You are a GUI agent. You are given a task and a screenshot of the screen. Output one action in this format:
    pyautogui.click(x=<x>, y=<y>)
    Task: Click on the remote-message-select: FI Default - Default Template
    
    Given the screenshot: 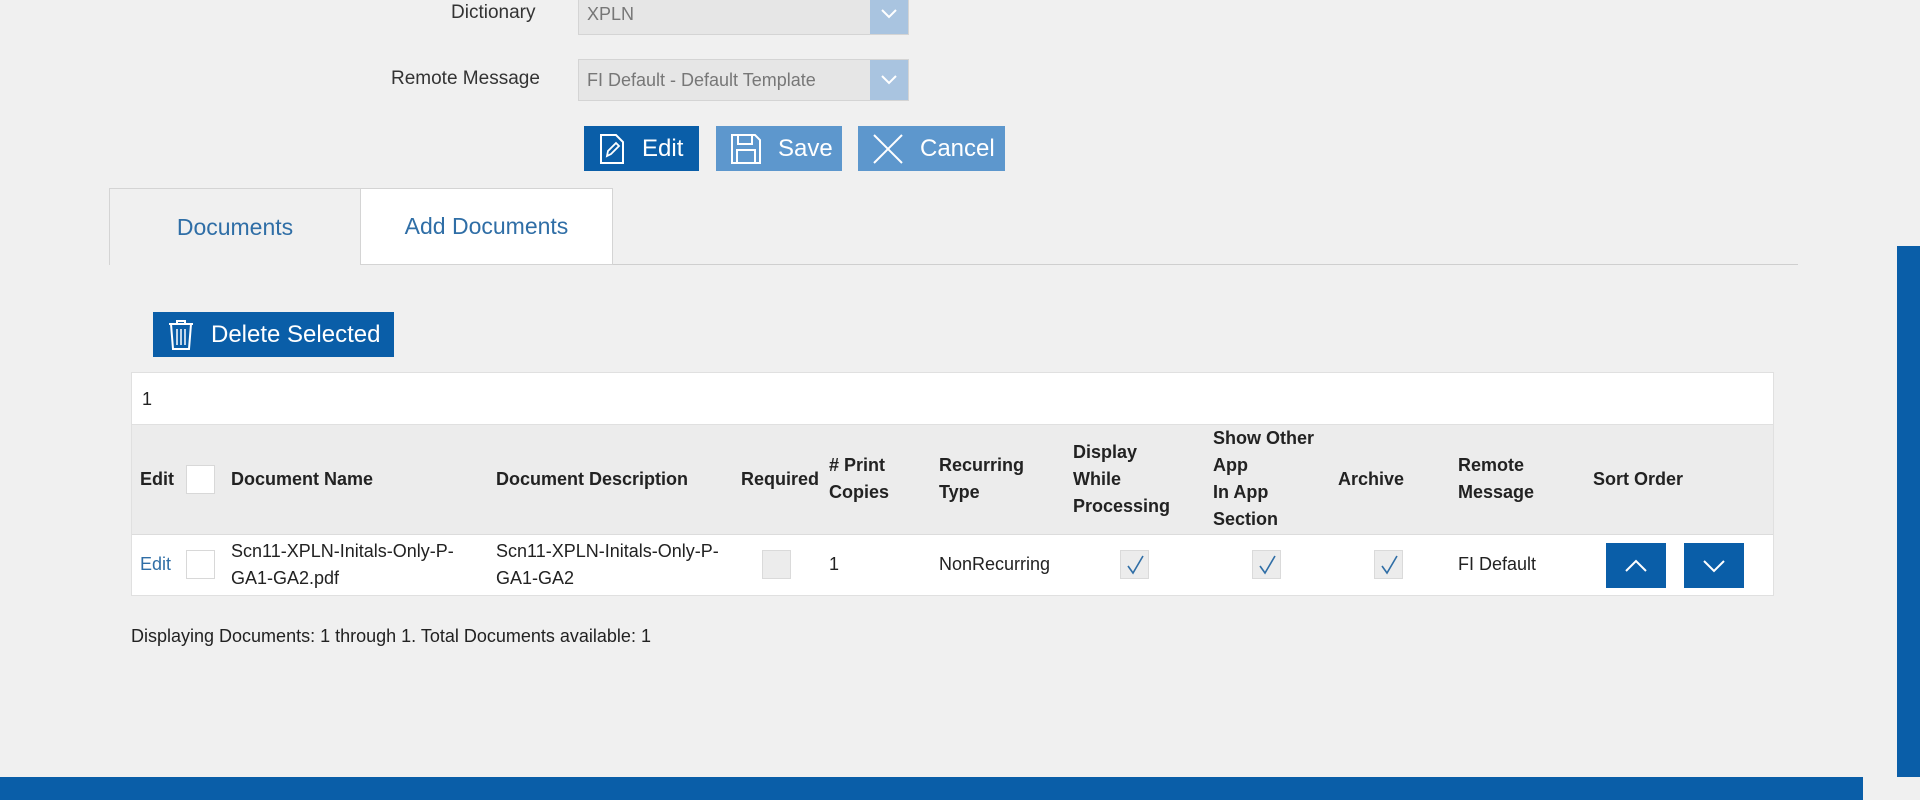 What is the action you would take?
    pyautogui.click(x=743, y=80)
    